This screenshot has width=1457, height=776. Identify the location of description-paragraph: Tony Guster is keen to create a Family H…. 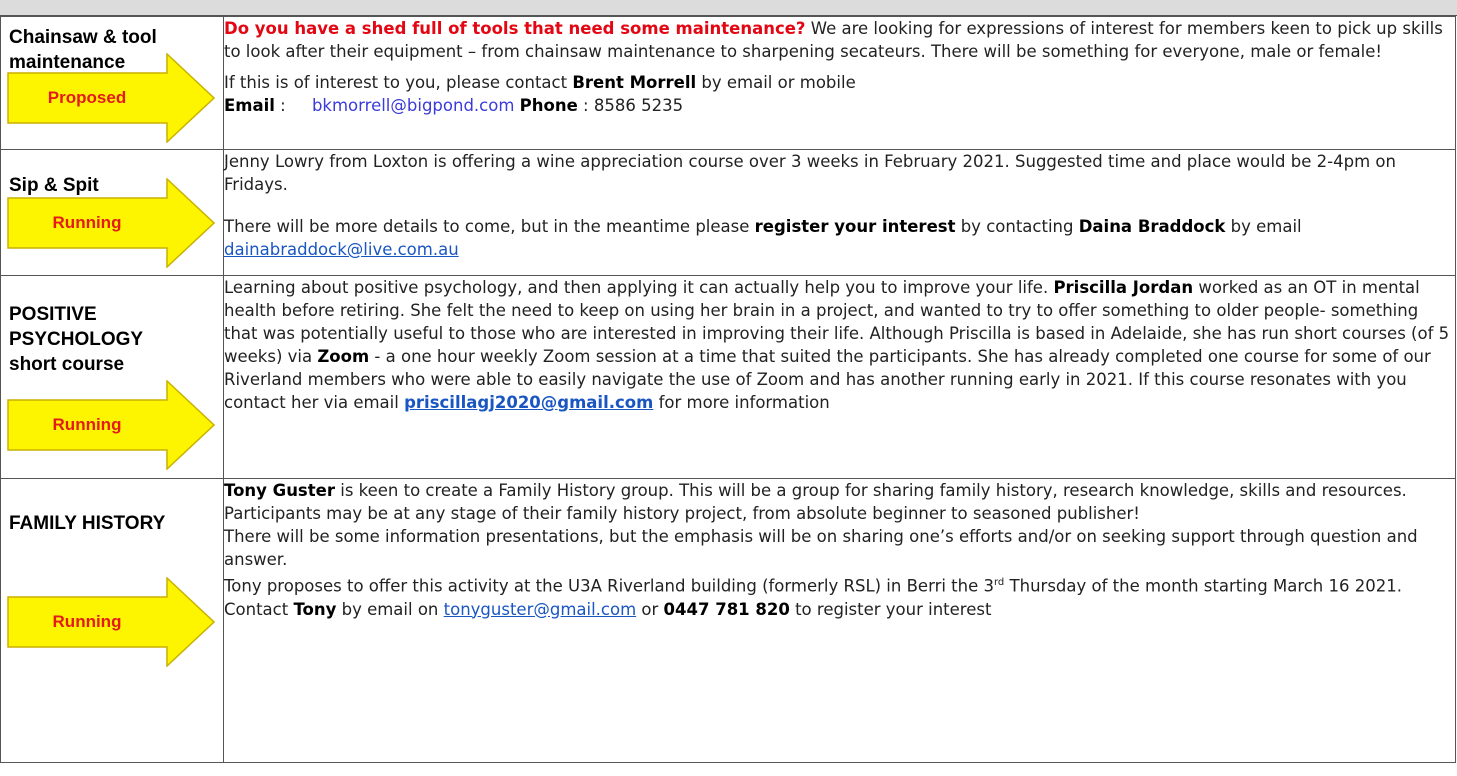
(815, 502).